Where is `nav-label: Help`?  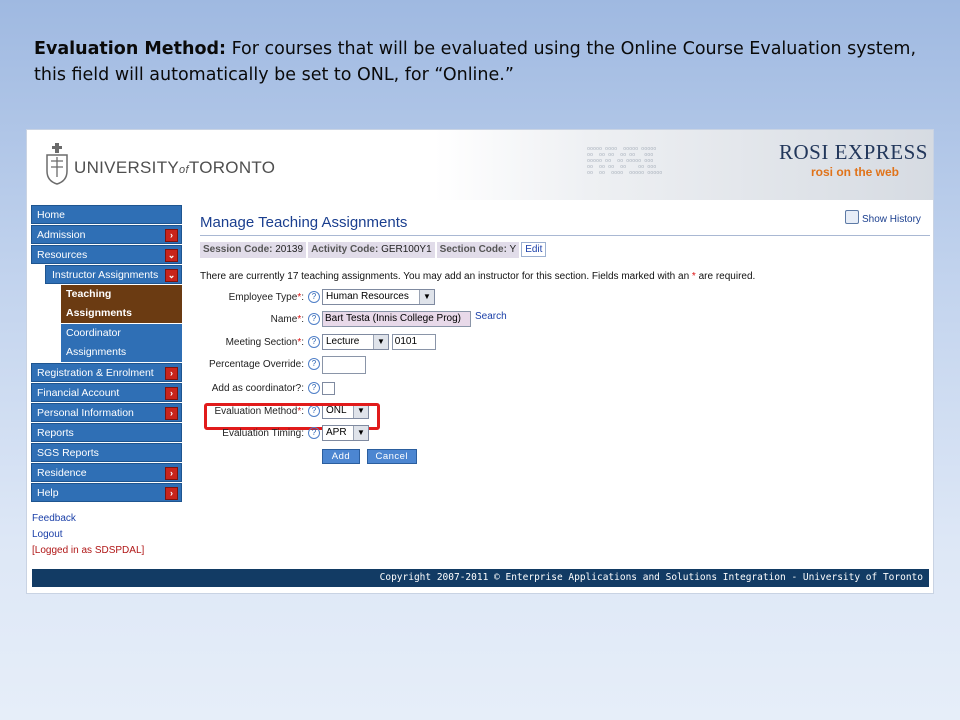 nav-label: Help is located at coordinates (48, 493).